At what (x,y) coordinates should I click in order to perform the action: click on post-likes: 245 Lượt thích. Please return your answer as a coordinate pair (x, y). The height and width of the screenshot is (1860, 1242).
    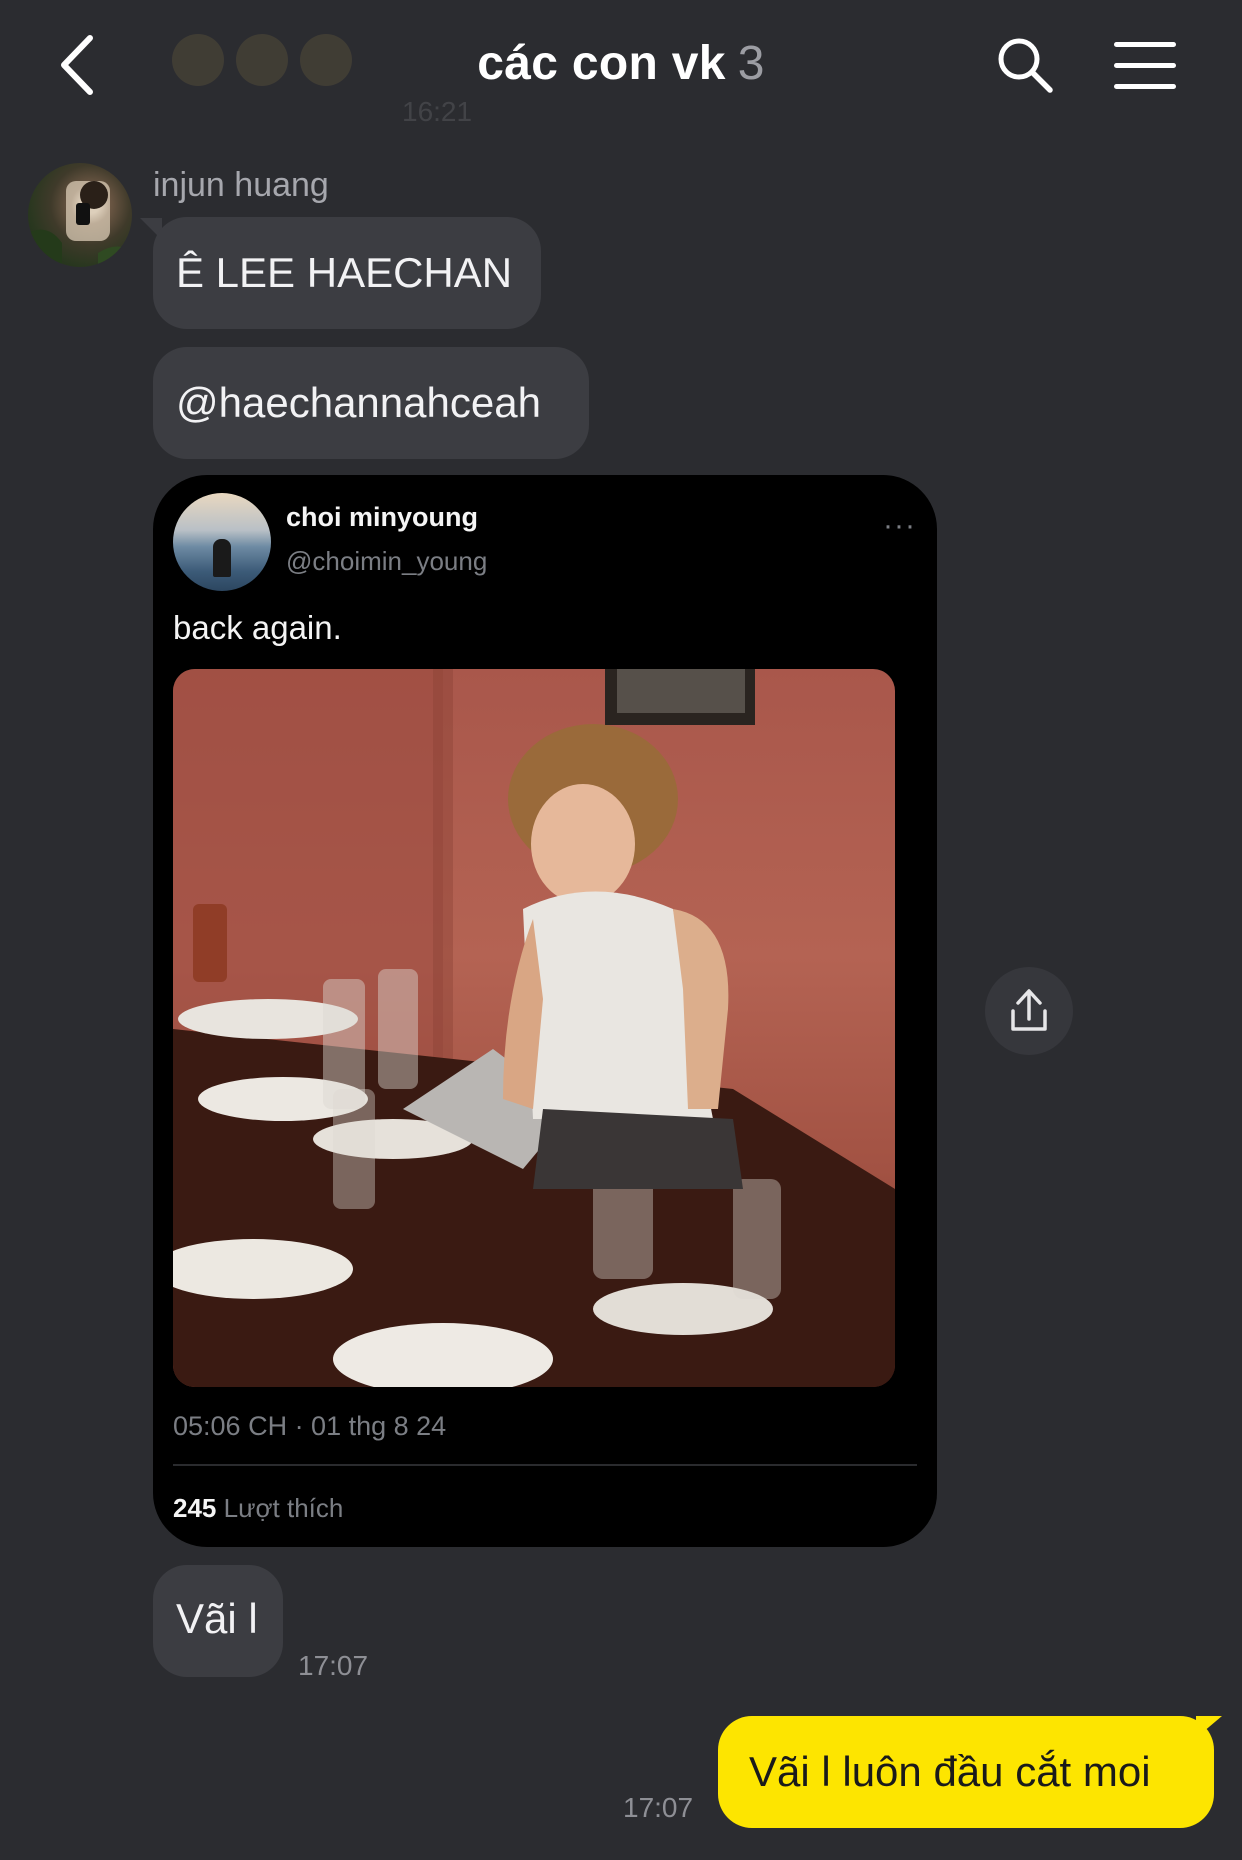
    Looking at the image, I should click on (258, 1508).